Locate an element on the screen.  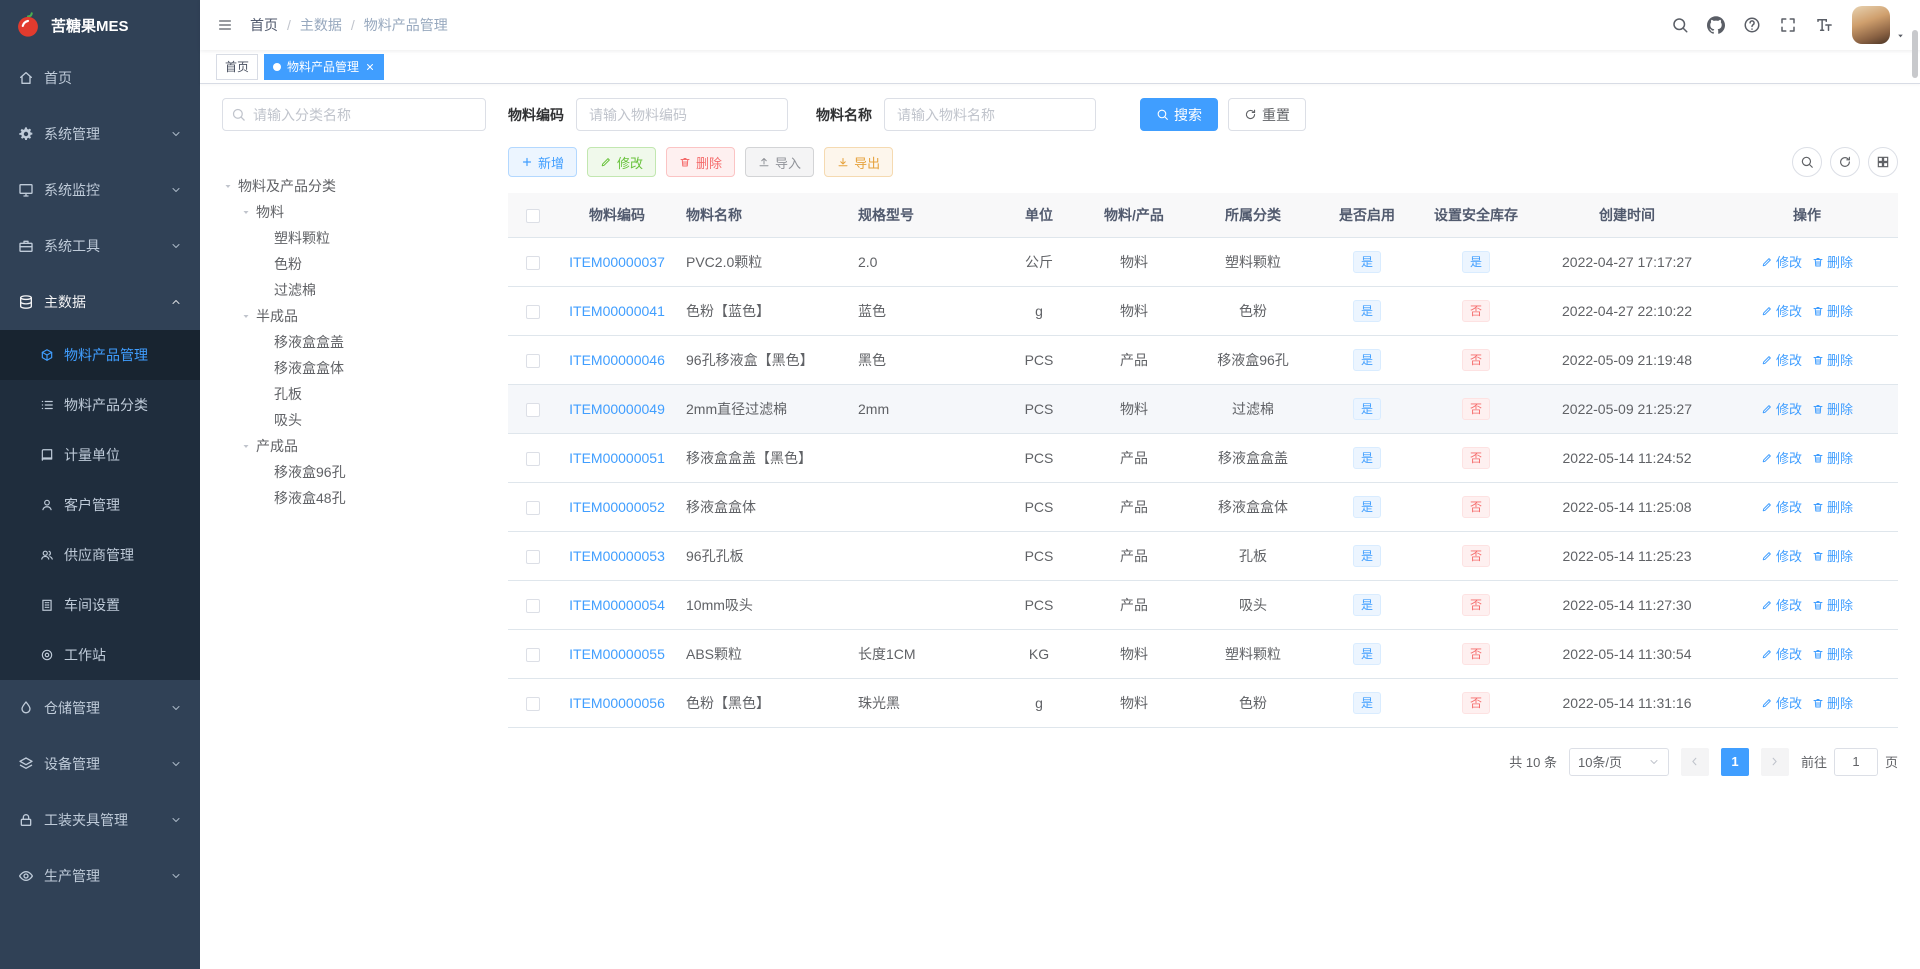
tree-node: 移液盒96孔 is located at coordinates (354, 472).